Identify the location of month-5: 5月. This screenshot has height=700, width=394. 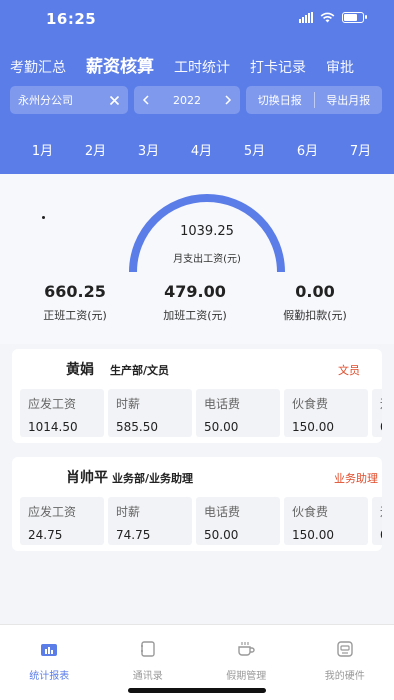
(254, 149).